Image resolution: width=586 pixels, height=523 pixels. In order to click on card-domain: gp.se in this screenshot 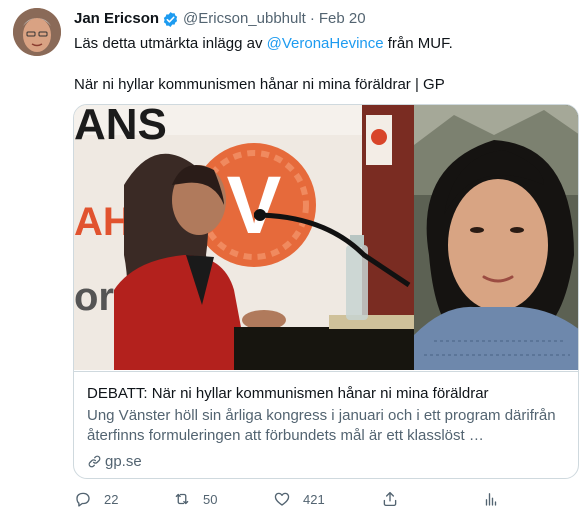, I will do `click(114, 461)`.